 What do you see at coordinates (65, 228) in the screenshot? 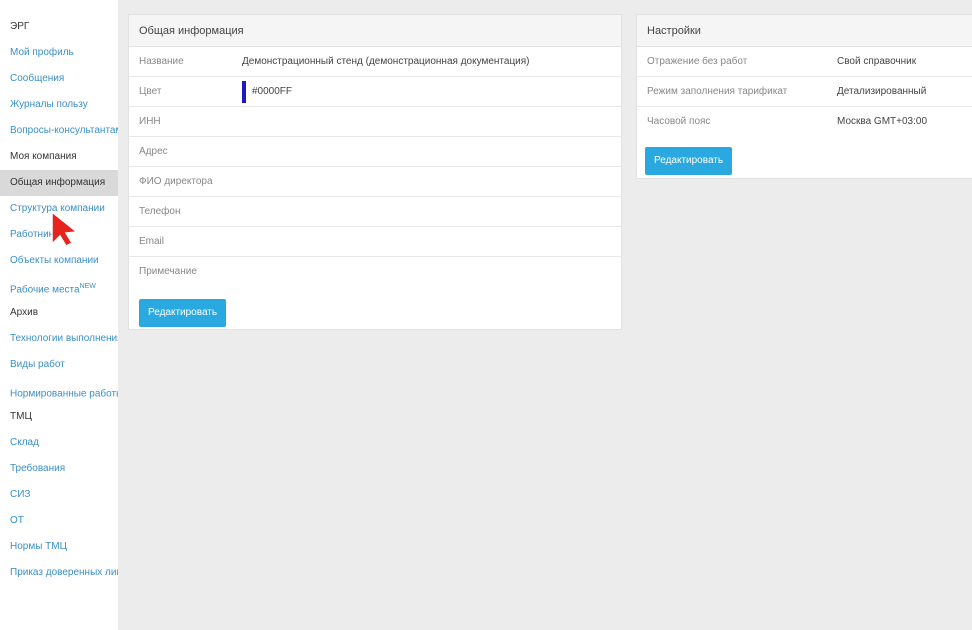
I see `mouse-pointer-icon` at bounding box center [65, 228].